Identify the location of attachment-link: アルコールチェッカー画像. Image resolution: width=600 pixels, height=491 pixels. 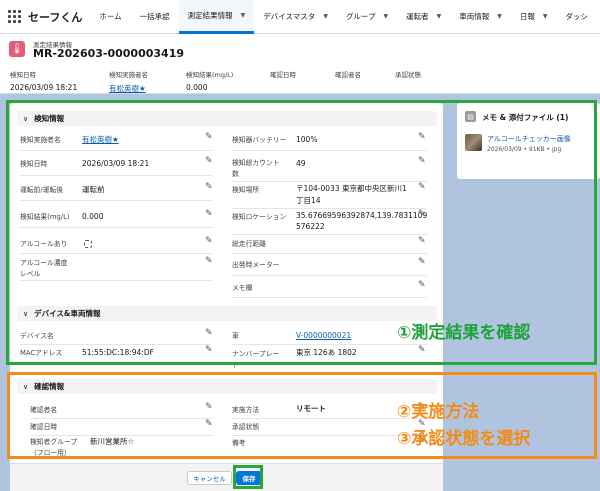
(529, 139).